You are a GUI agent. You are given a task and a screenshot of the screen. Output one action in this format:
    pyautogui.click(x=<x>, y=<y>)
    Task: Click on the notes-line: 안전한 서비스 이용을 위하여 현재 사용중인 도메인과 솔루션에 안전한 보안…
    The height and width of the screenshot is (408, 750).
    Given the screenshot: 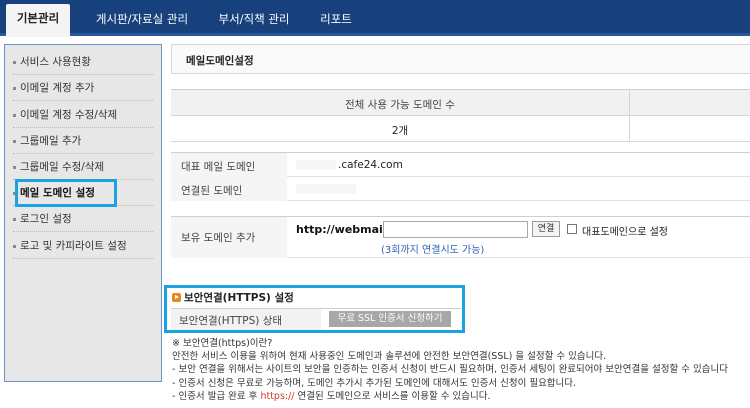 What is the action you would take?
    pyautogui.click(x=389, y=357)
    